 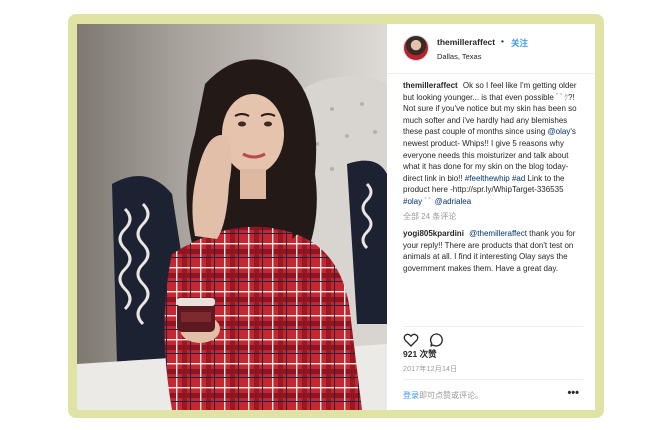 I want to click on more-options-icon: •••, so click(x=573, y=393).